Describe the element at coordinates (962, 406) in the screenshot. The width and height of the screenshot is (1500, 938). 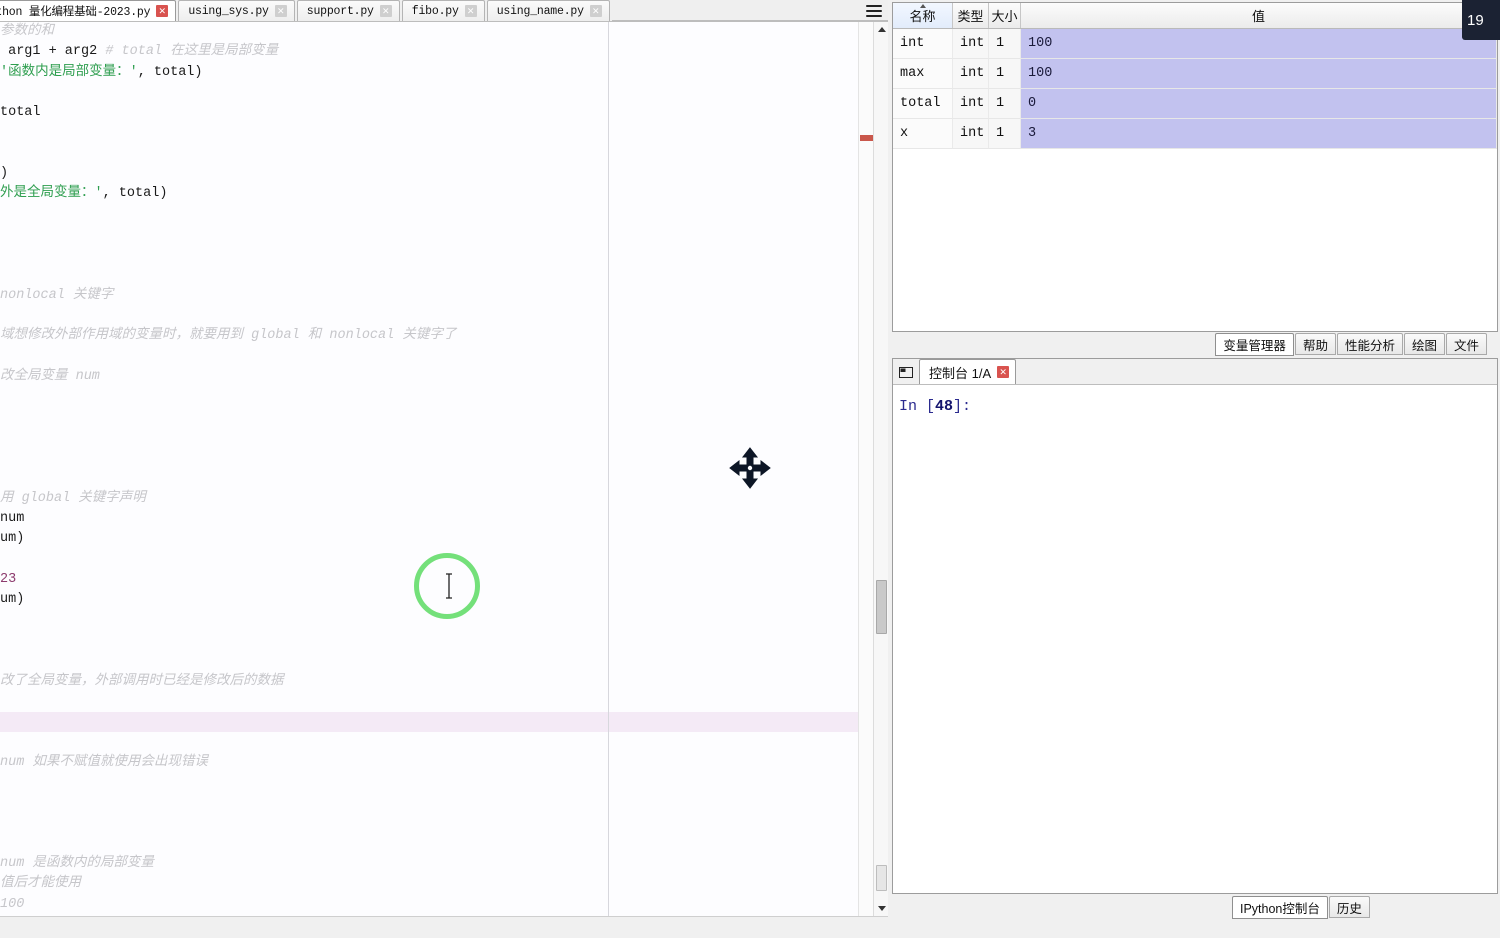
I see `prompt-suffix: ]:` at that location.